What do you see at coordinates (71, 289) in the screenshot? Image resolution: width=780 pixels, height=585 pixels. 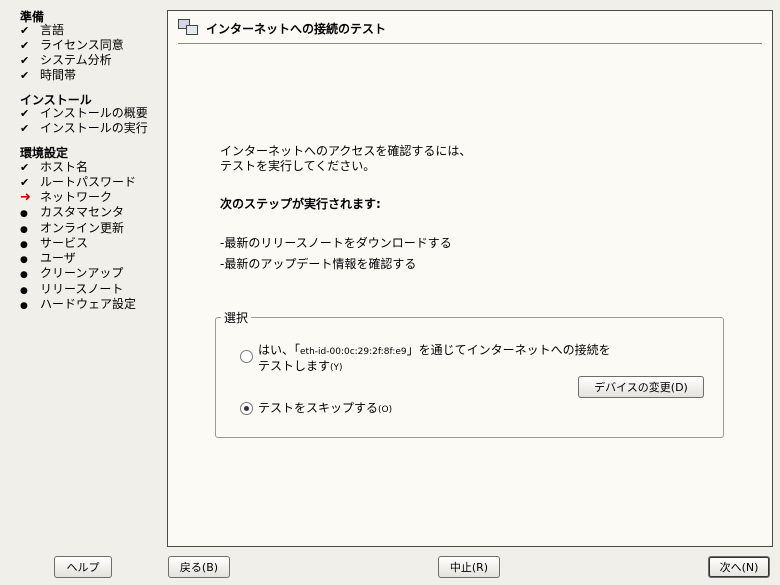 I see `step-release-notes: ● リリースノート` at bounding box center [71, 289].